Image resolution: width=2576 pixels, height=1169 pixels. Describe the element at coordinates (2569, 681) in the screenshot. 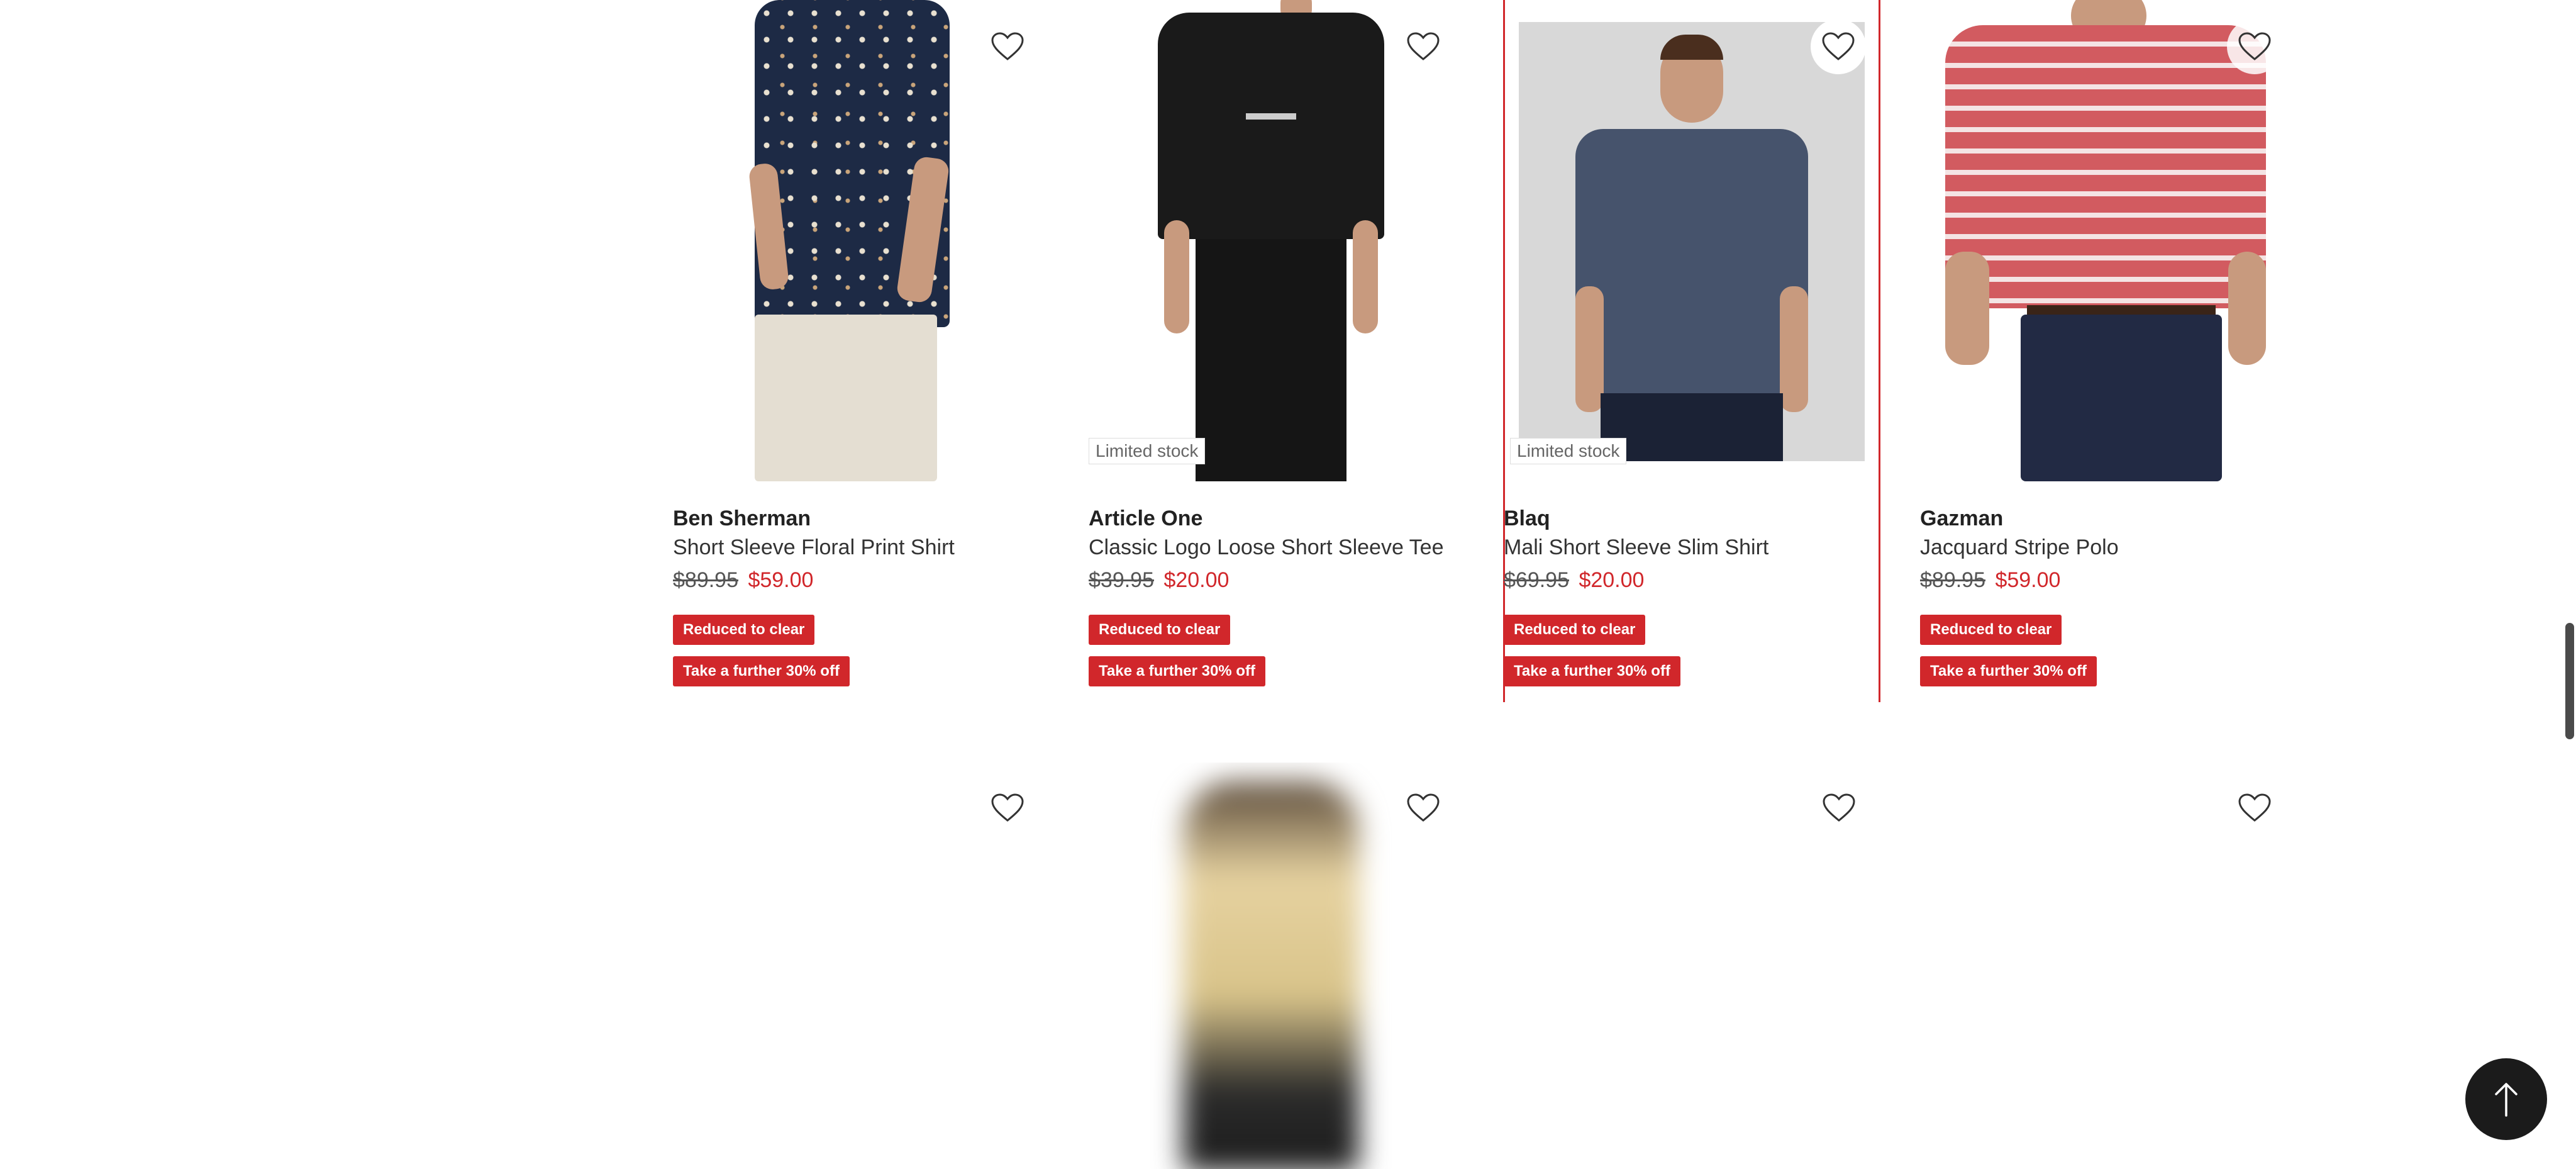

I see `scrollbar-thumb` at that location.